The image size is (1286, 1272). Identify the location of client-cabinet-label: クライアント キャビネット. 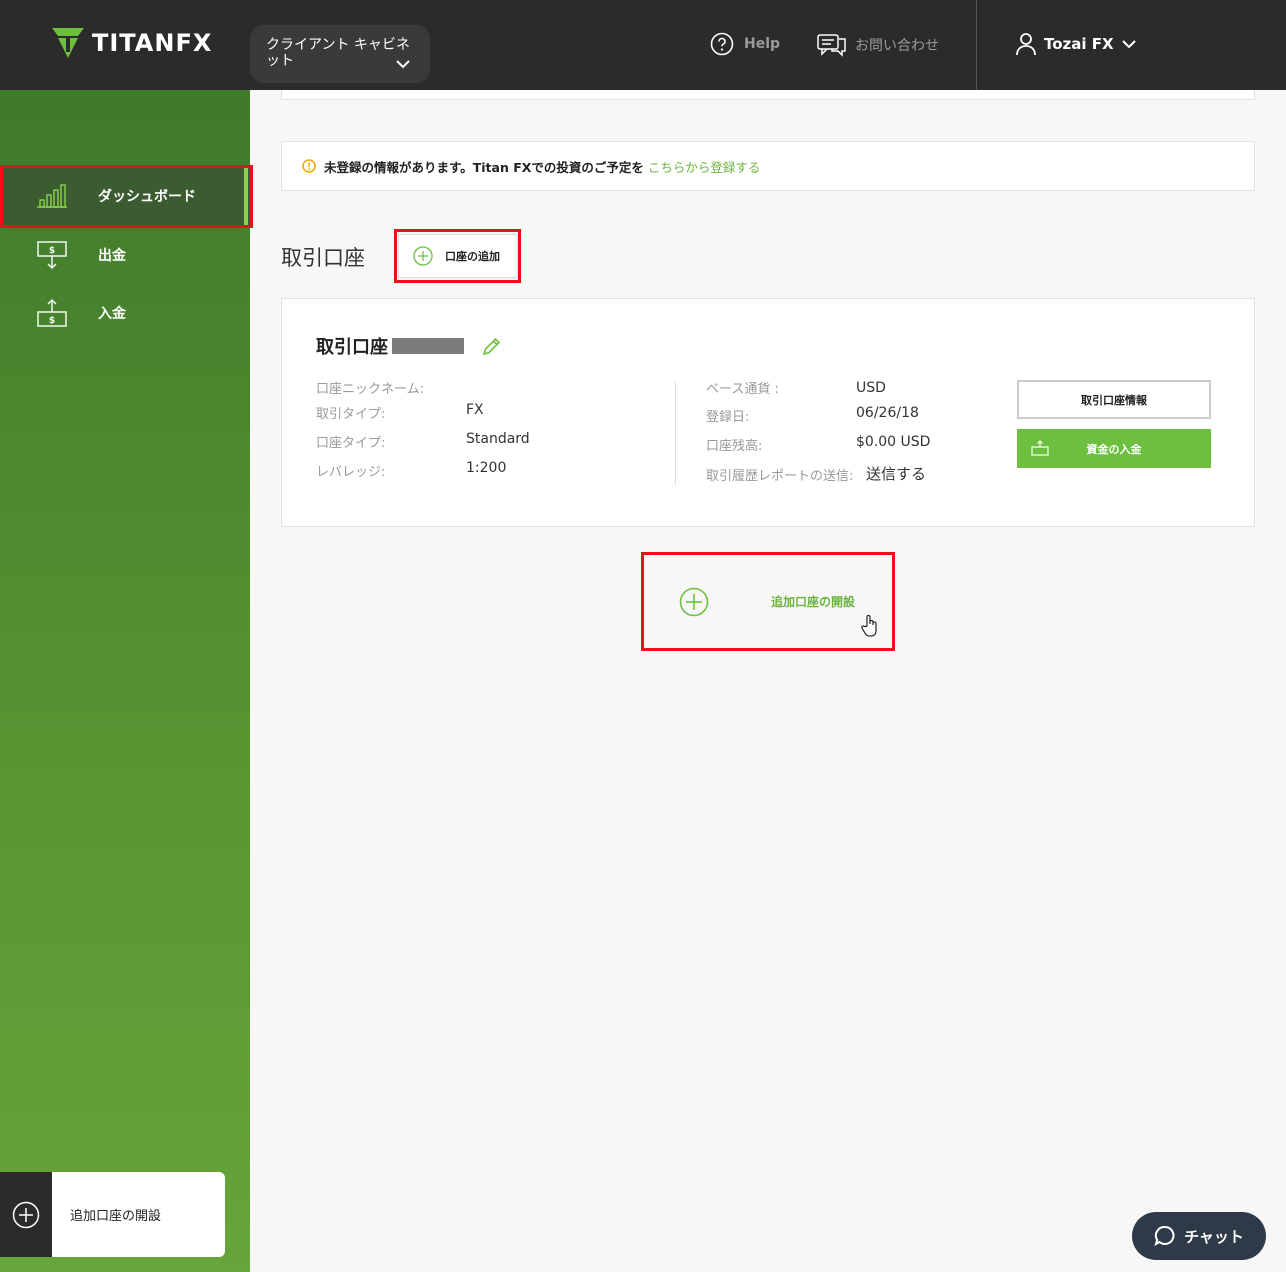
(338, 53).